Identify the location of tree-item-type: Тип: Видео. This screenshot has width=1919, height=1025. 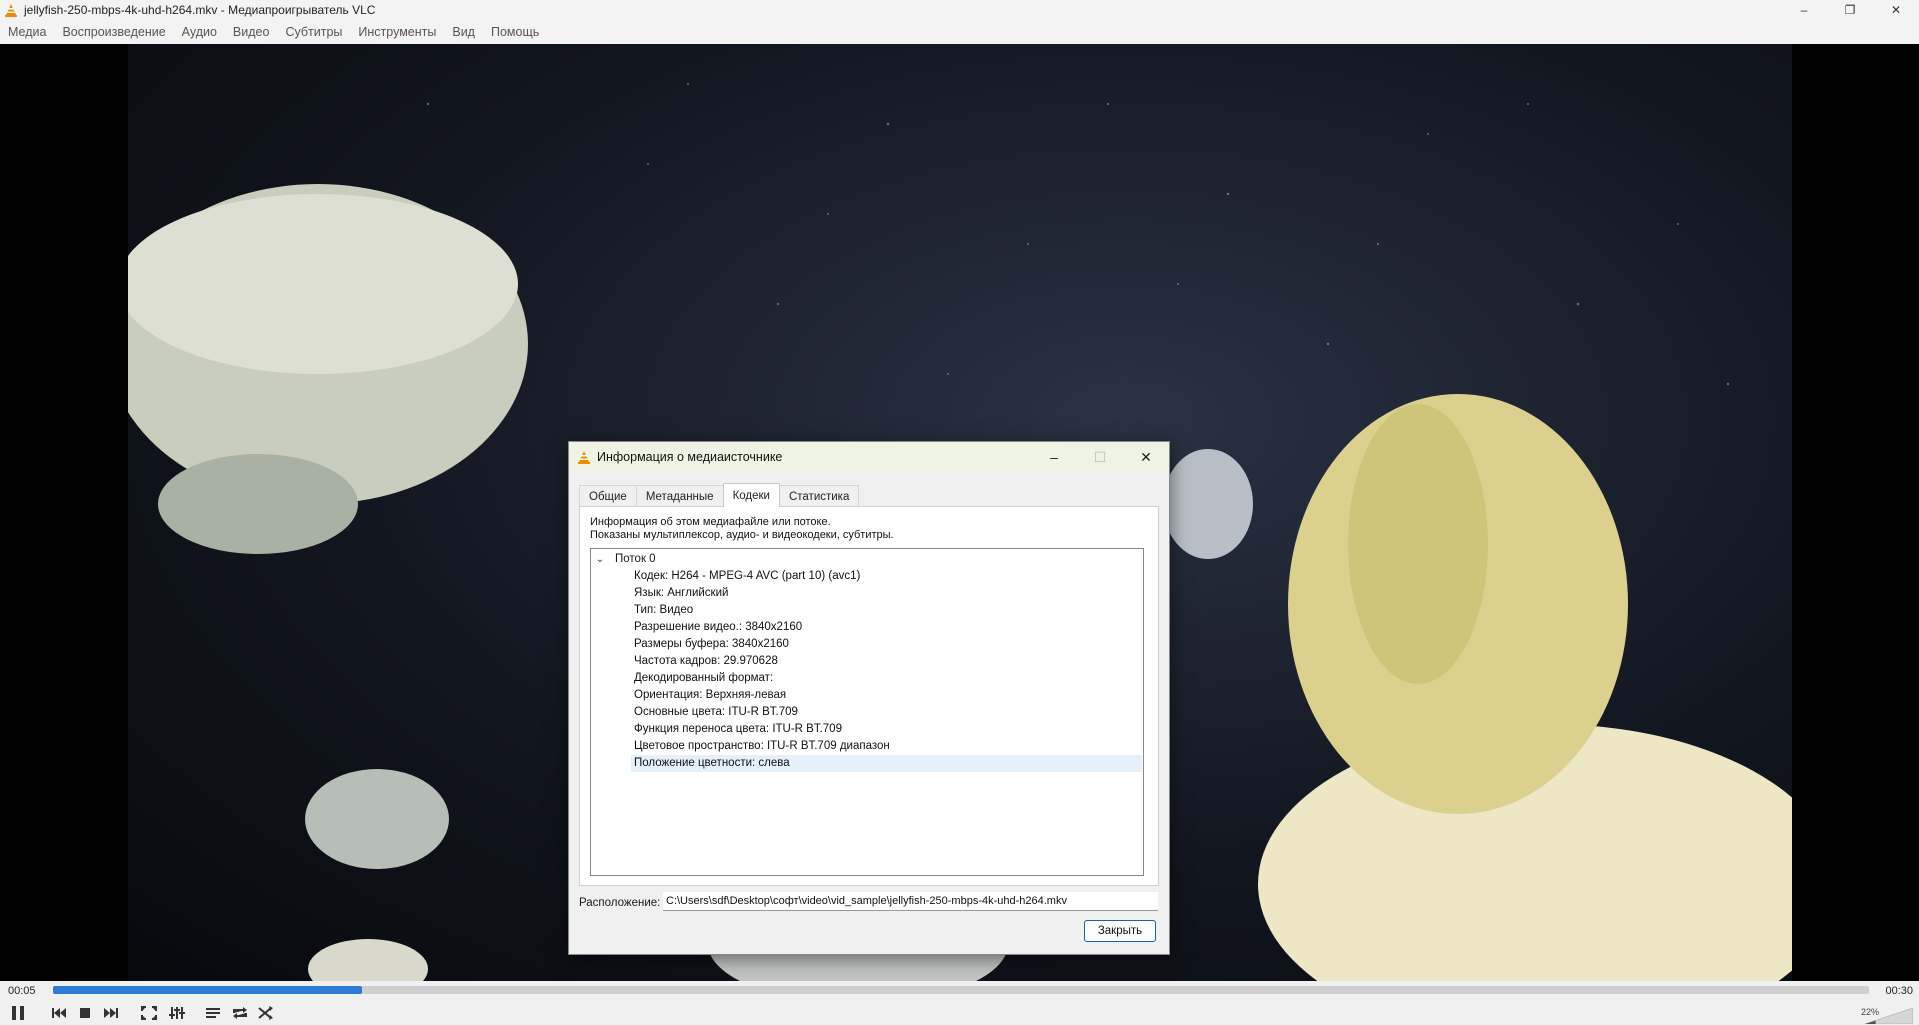
(886, 610).